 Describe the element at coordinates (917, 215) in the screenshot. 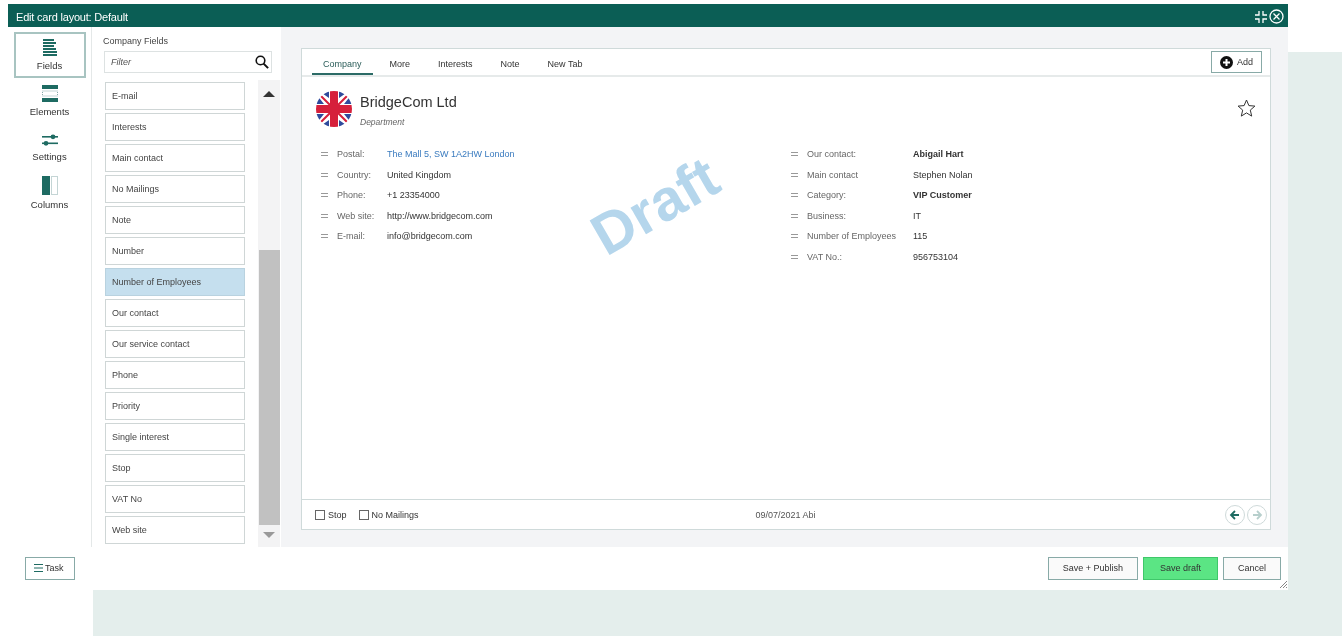

I see `field-value: IT` at that location.